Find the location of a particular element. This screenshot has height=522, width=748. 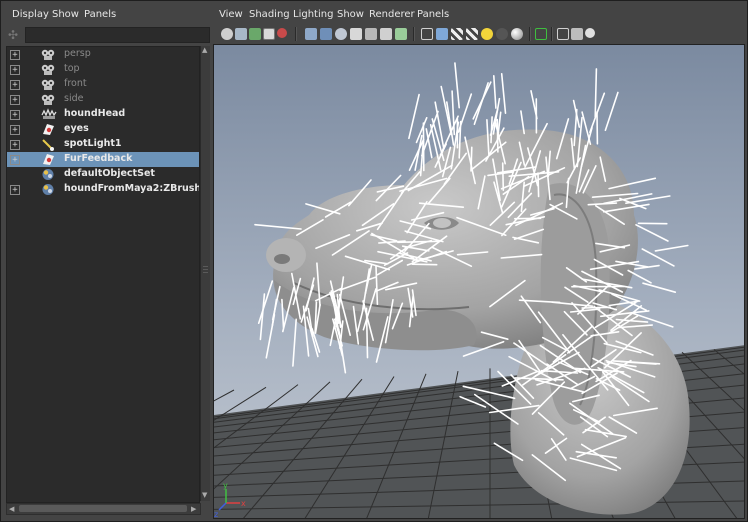

menu-shading: Shading is located at coordinates (269, 14).